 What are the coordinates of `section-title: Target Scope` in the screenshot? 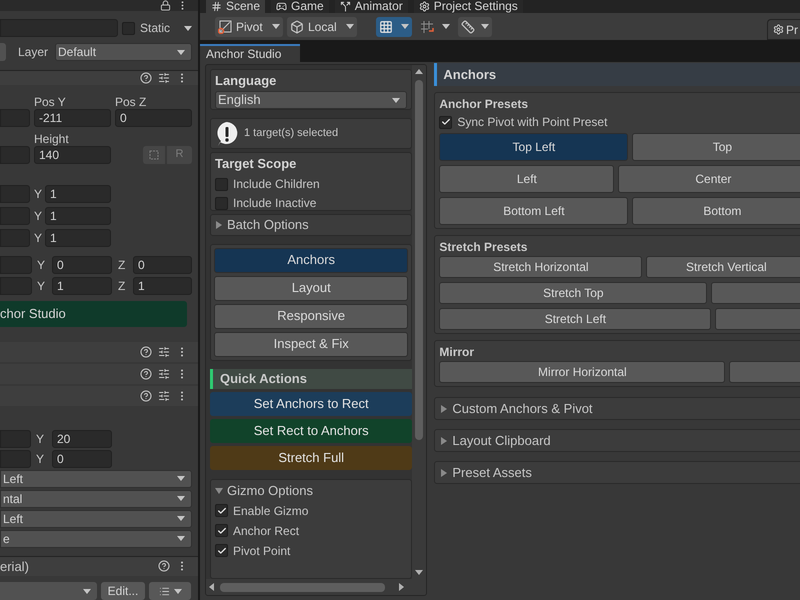 It's located at (256, 164).